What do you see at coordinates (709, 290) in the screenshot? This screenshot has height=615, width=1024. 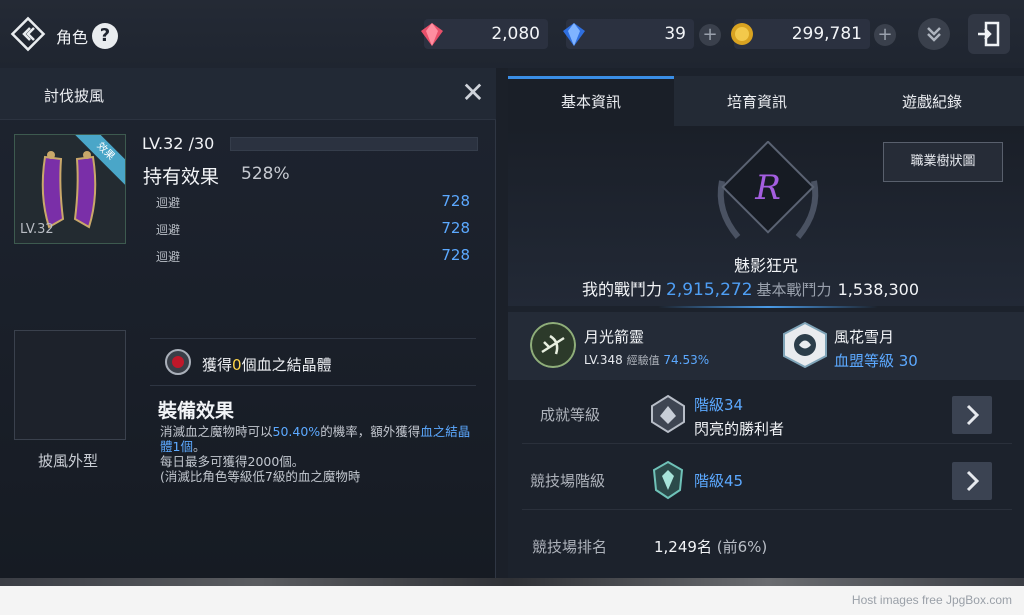 I see `my-combat-power: 2,915,272` at bounding box center [709, 290].